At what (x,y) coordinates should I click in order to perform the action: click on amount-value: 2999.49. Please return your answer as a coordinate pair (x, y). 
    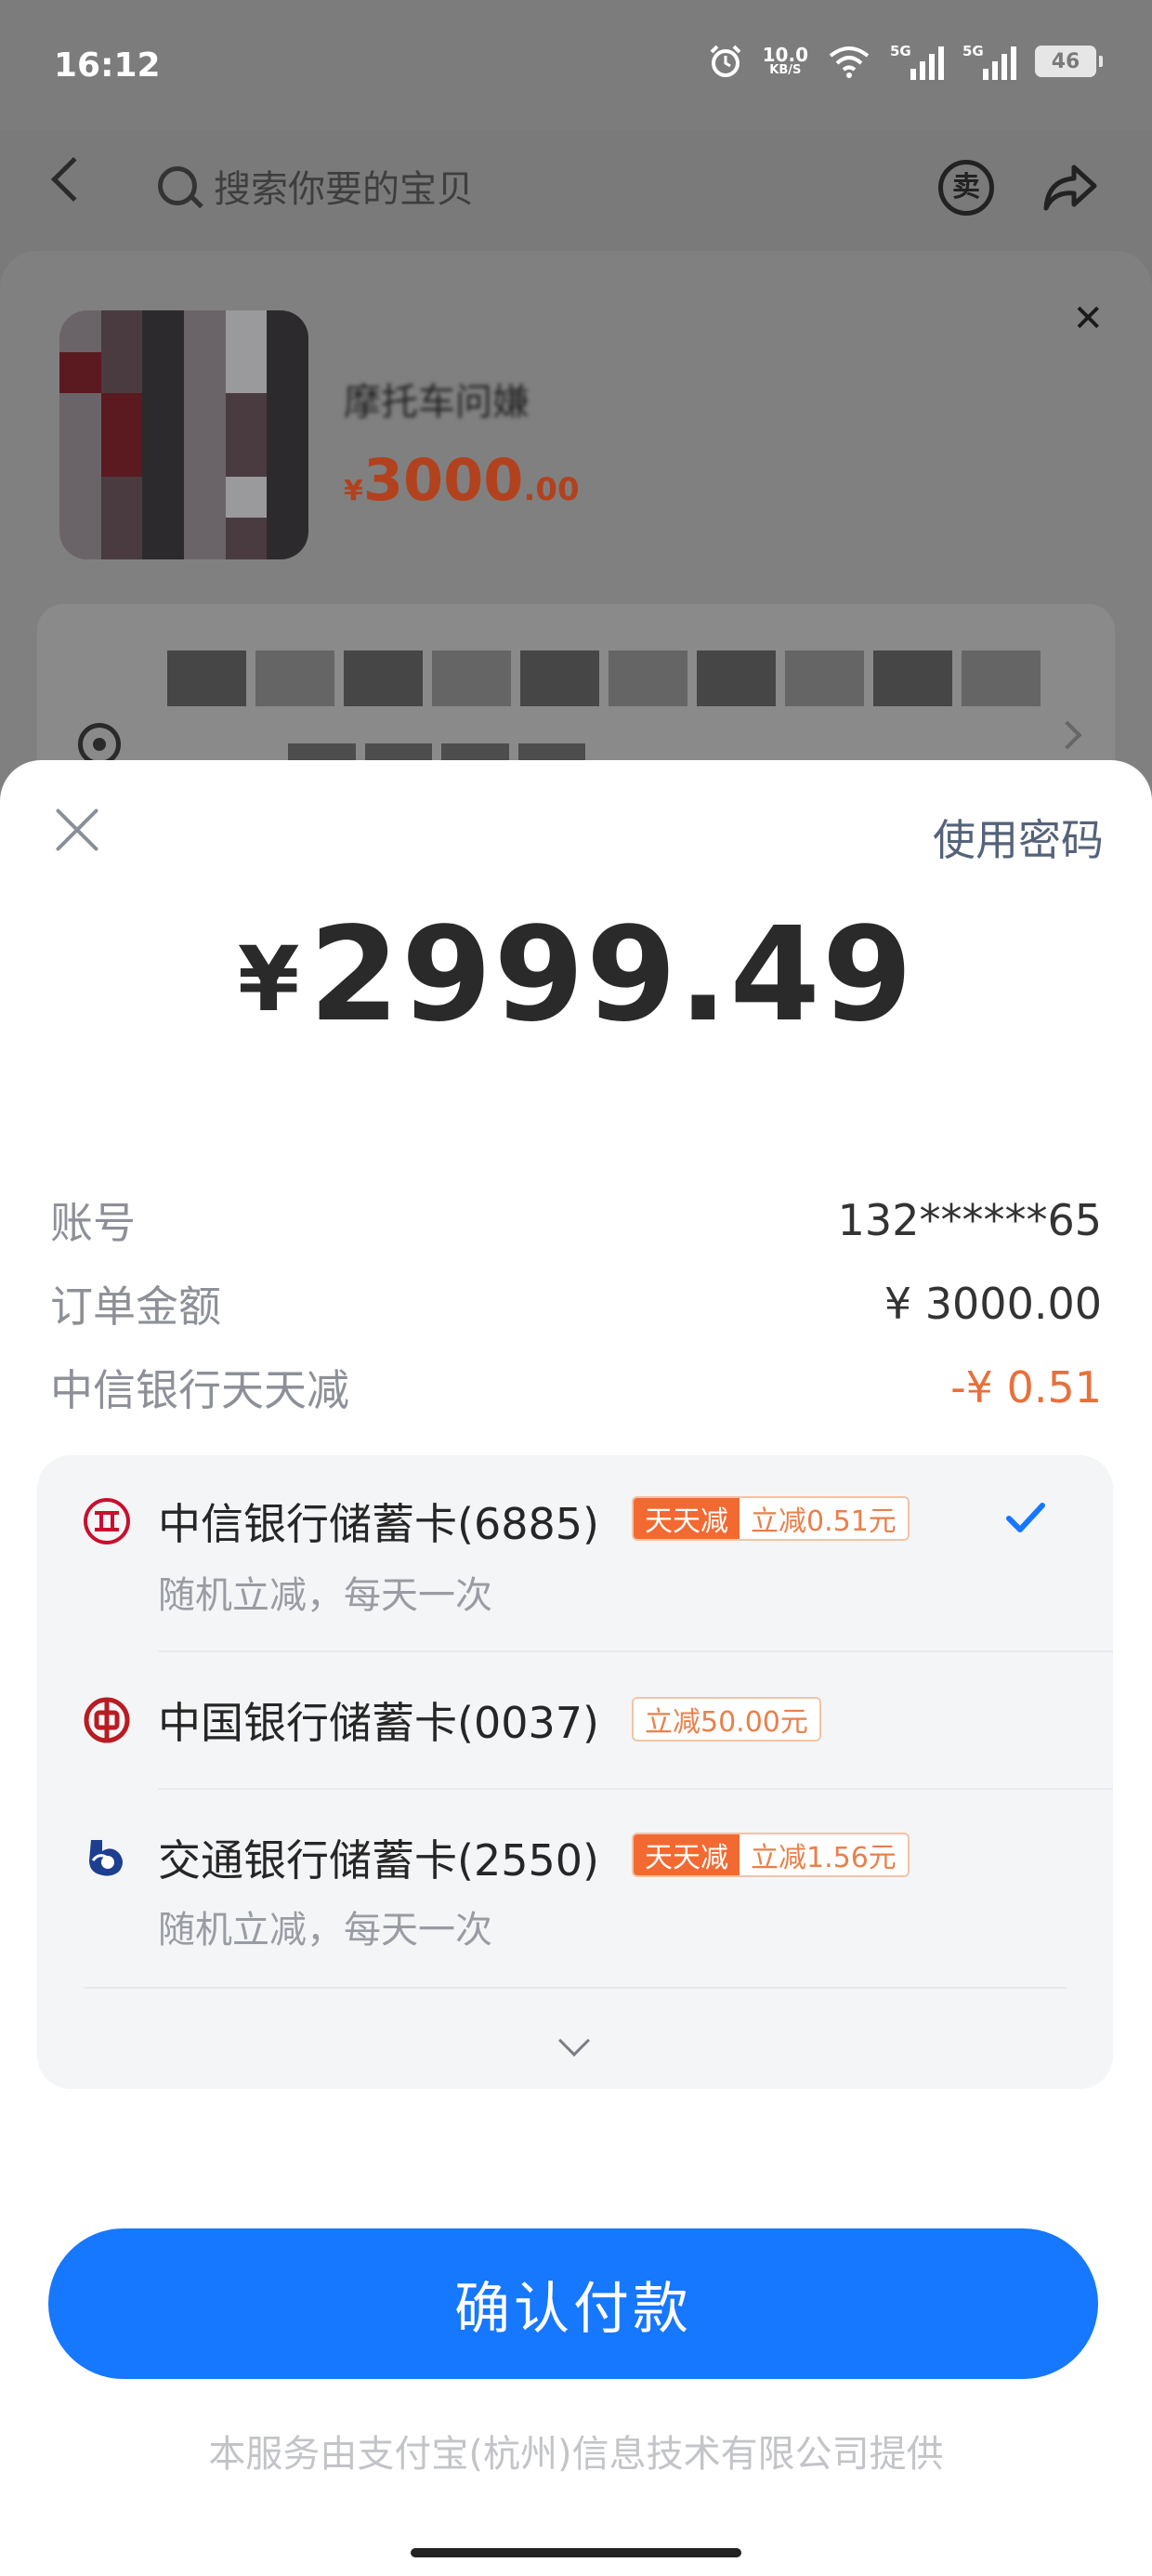
    Looking at the image, I should click on (611, 975).